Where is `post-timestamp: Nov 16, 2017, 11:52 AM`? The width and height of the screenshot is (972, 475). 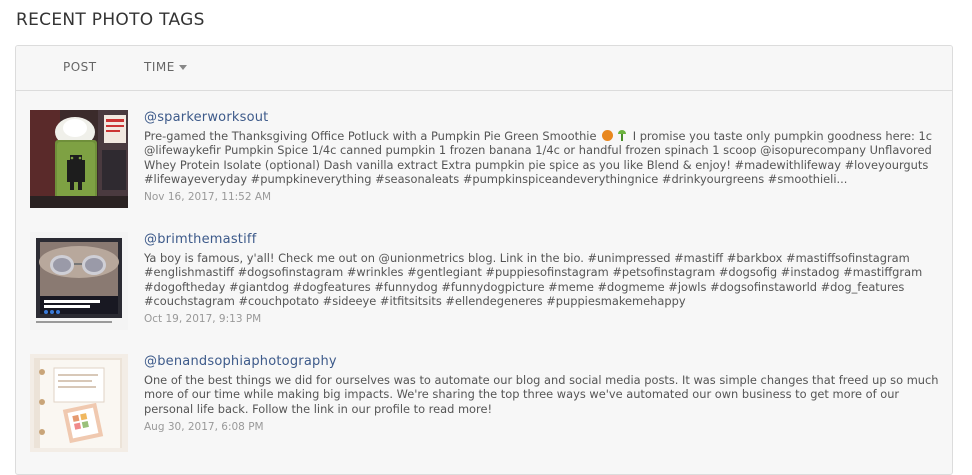 post-timestamp: Nov 16, 2017, 11:52 AM is located at coordinates (208, 197).